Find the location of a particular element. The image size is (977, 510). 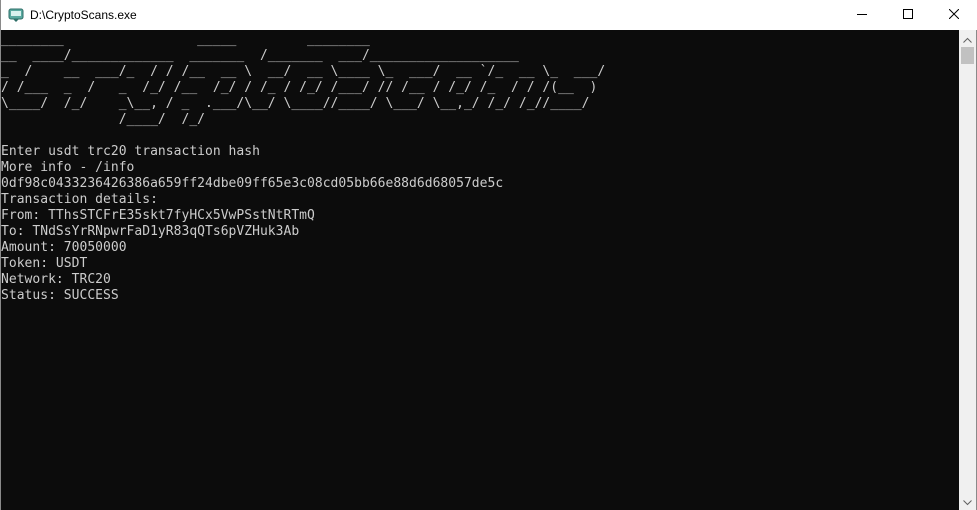

amount-line: Amount: 70050000 is located at coordinates (64, 247).